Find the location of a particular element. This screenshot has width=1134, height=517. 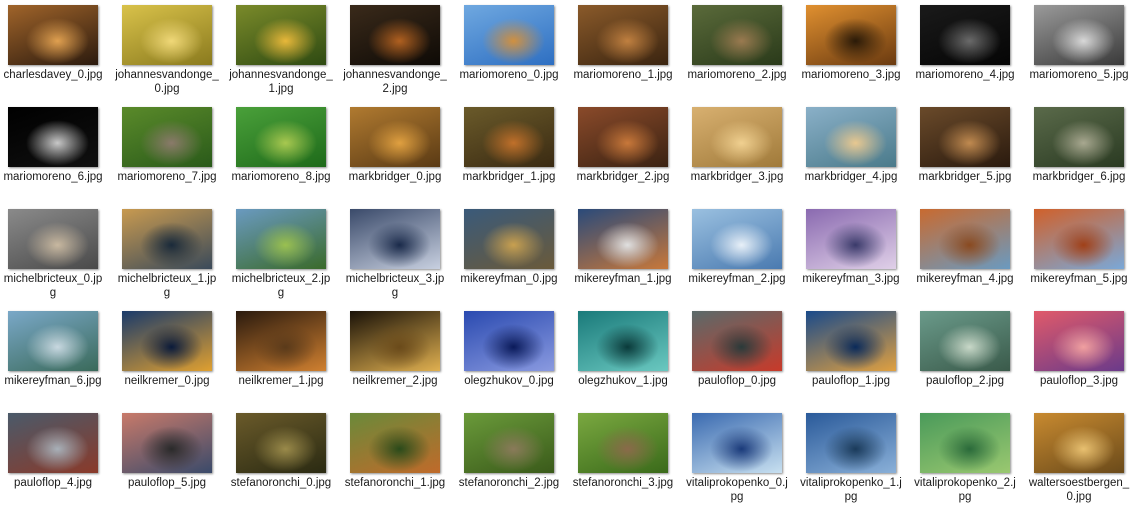

file-name: markbridger_5.jpg is located at coordinates (965, 177).